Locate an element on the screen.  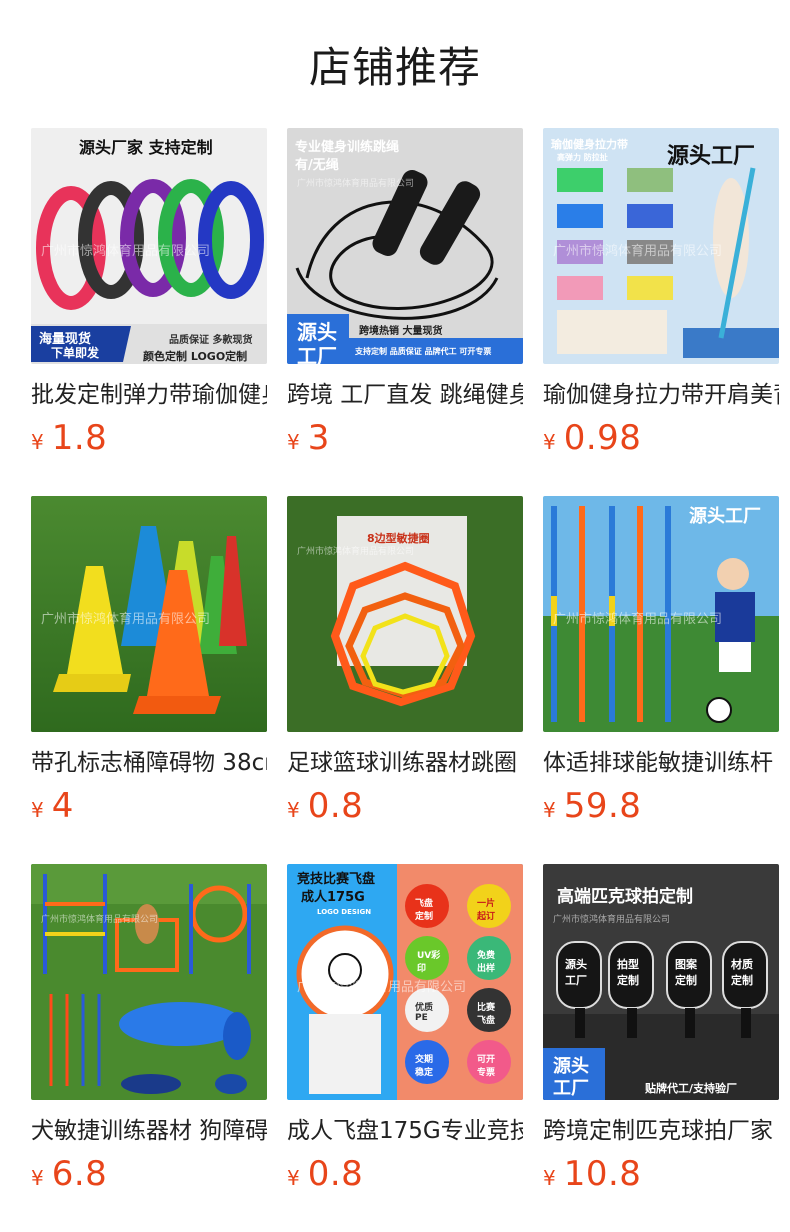
product-card: 广州市惊鸿体育用品有限公司 犬敏捷训练器材 狗障碍 ¥ 6.8 is located at coordinates (149, 1029).